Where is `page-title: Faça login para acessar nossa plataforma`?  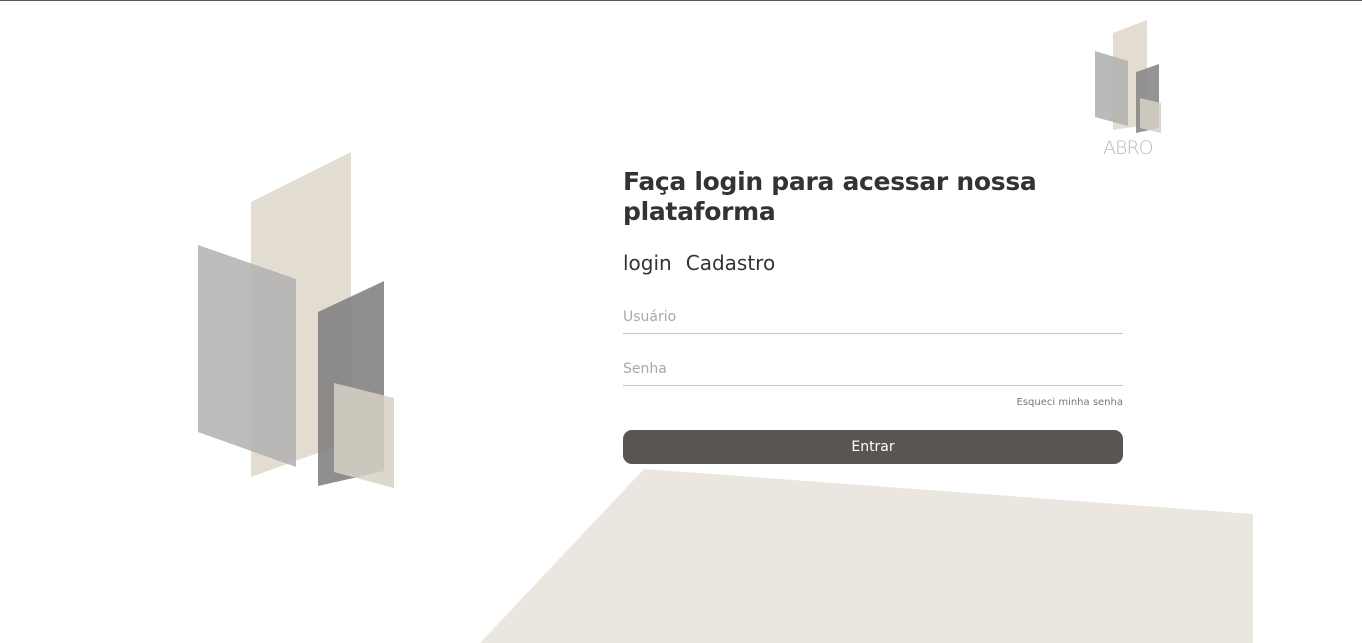
page-title: Faça login para acessar nossa plataforma is located at coordinates (830, 196).